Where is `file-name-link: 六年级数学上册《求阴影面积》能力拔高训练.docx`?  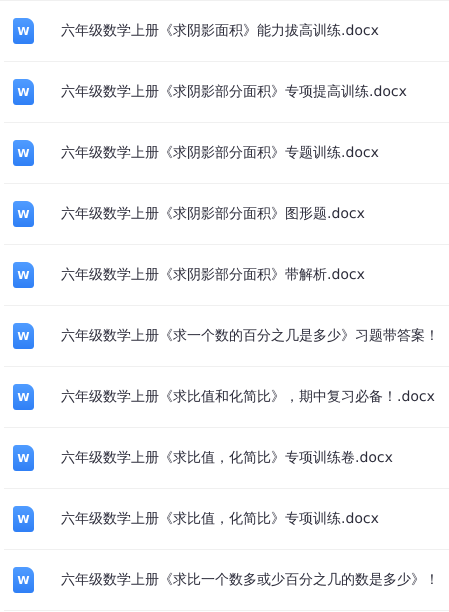
file-name-link: 六年级数学上册《求阴影面积》能力拔高训练.docx is located at coordinates (220, 31).